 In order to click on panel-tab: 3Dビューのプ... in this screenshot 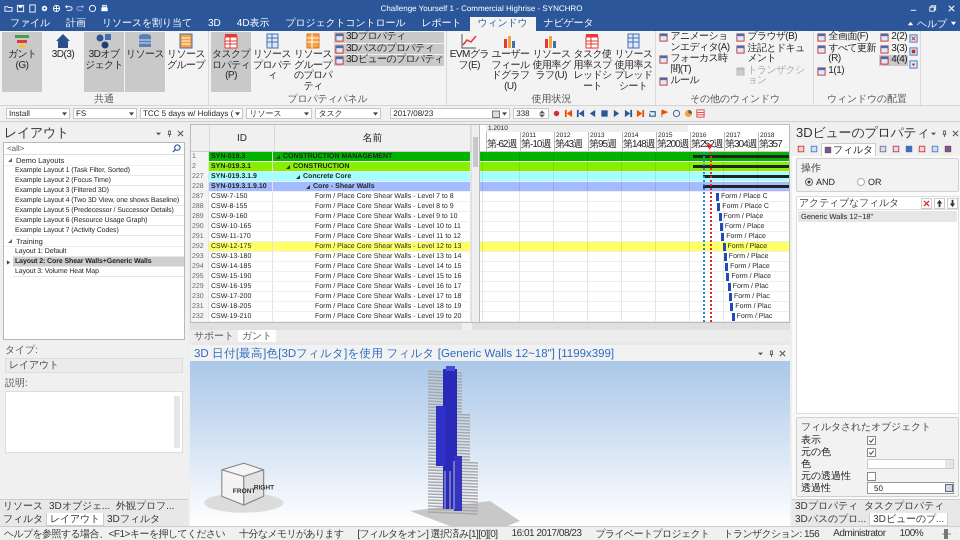, I will do `click(908, 519)`.